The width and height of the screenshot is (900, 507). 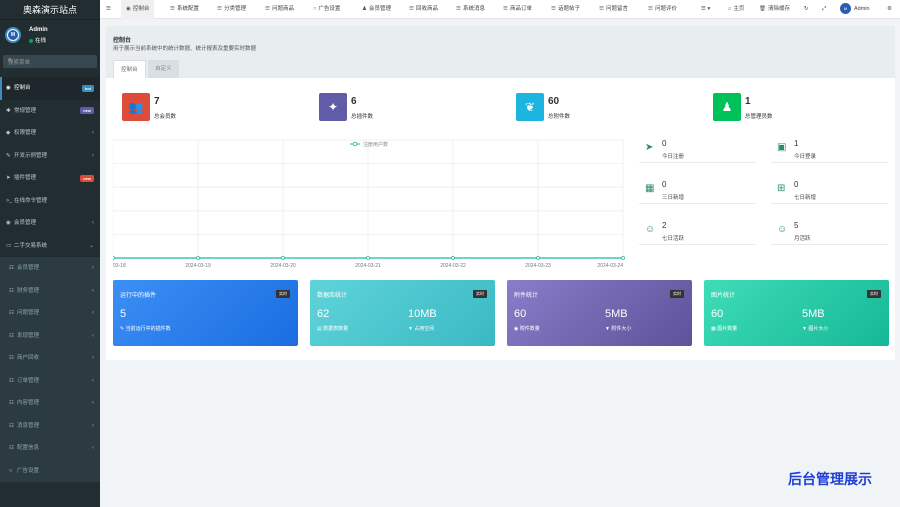 I want to click on submenu-item: ☷ 会员管理 ‹, so click(x=50, y=268).